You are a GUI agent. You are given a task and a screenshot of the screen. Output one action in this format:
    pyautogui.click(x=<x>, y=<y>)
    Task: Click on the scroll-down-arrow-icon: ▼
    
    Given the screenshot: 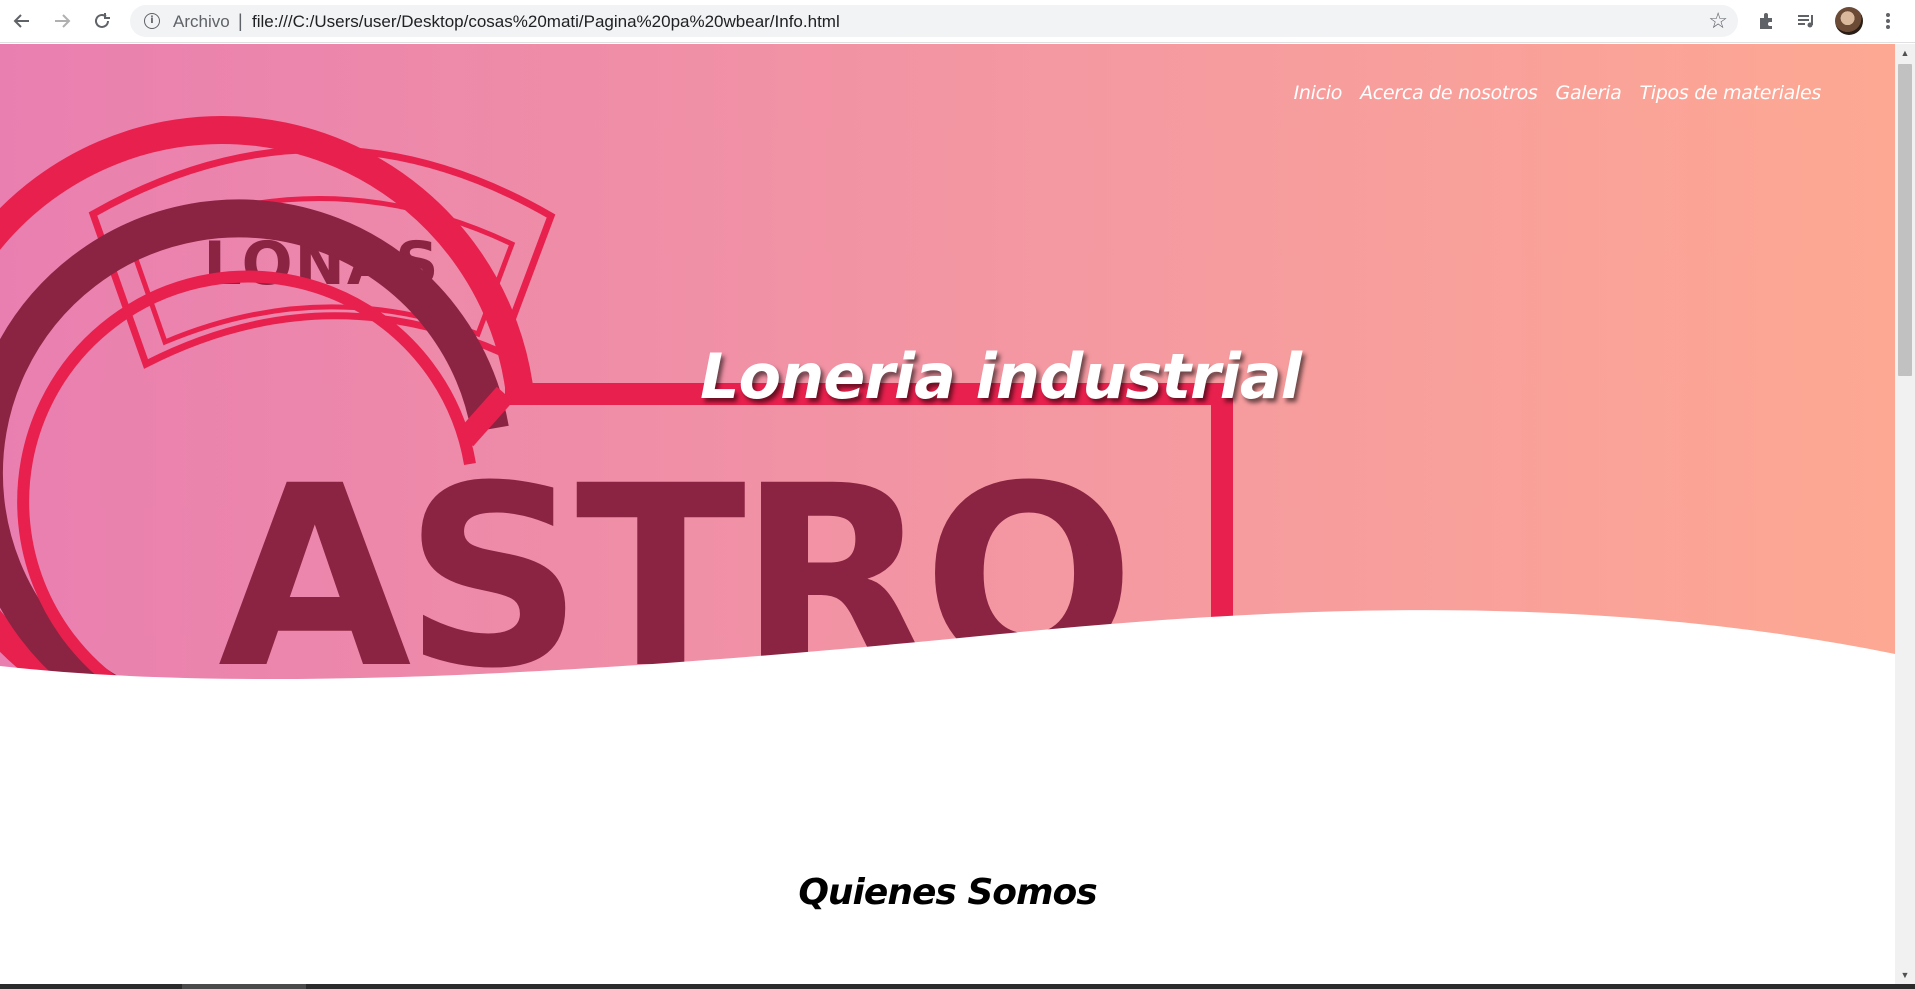 What is the action you would take?
    pyautogui.click(x=1905, y=975)
    